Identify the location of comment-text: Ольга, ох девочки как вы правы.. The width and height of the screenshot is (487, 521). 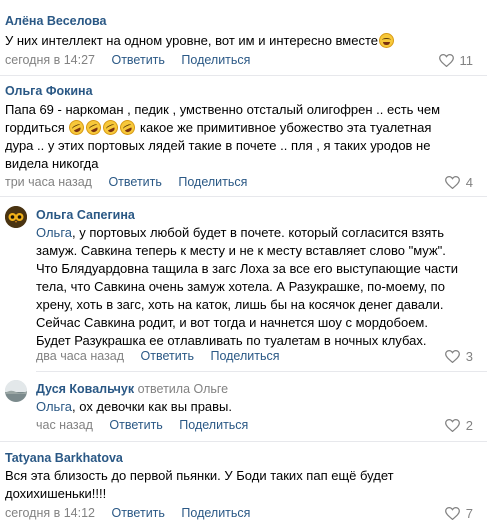
(134, 407).